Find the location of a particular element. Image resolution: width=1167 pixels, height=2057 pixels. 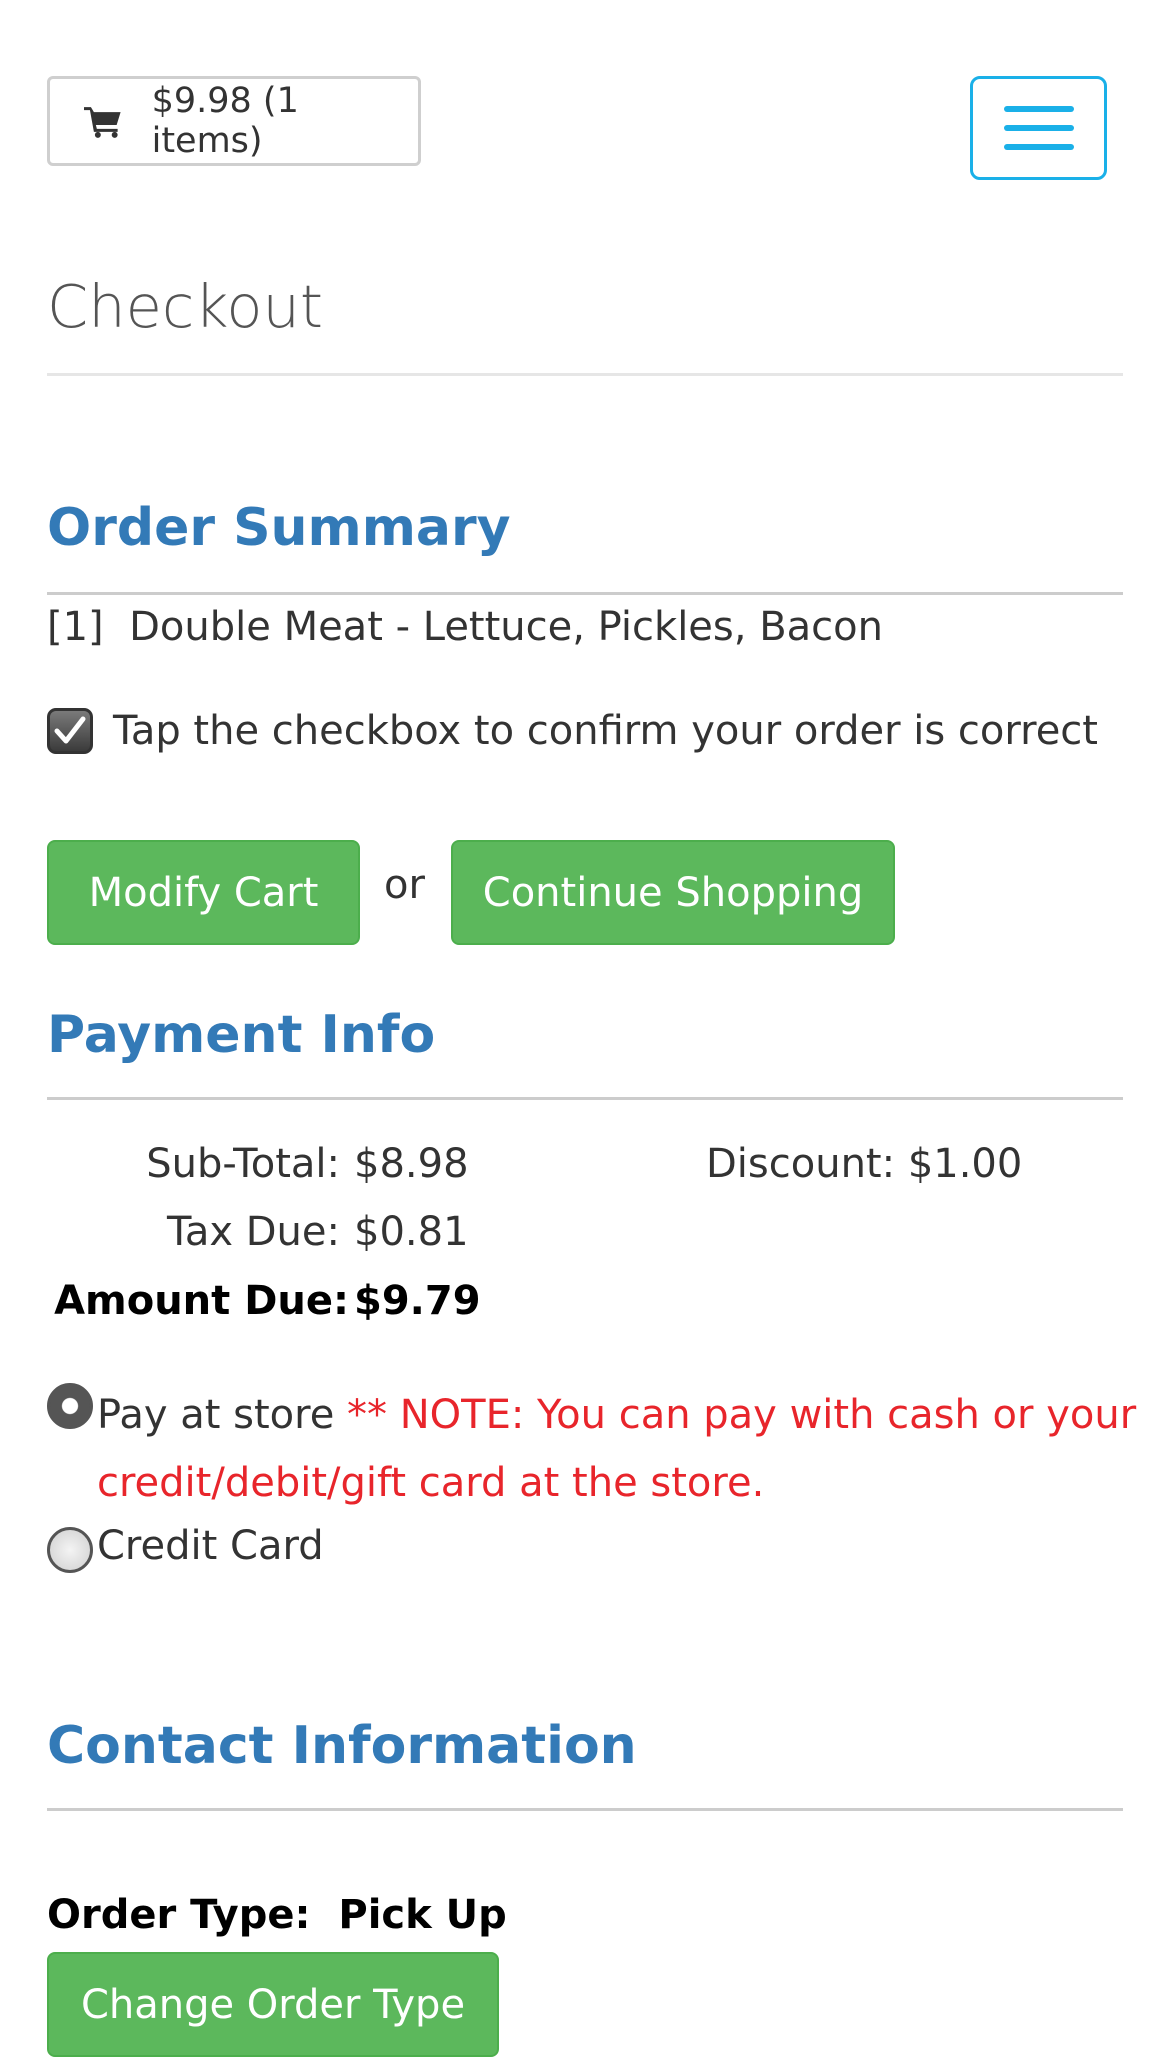

payment-info-divider is located at coordinates (585, 1098).